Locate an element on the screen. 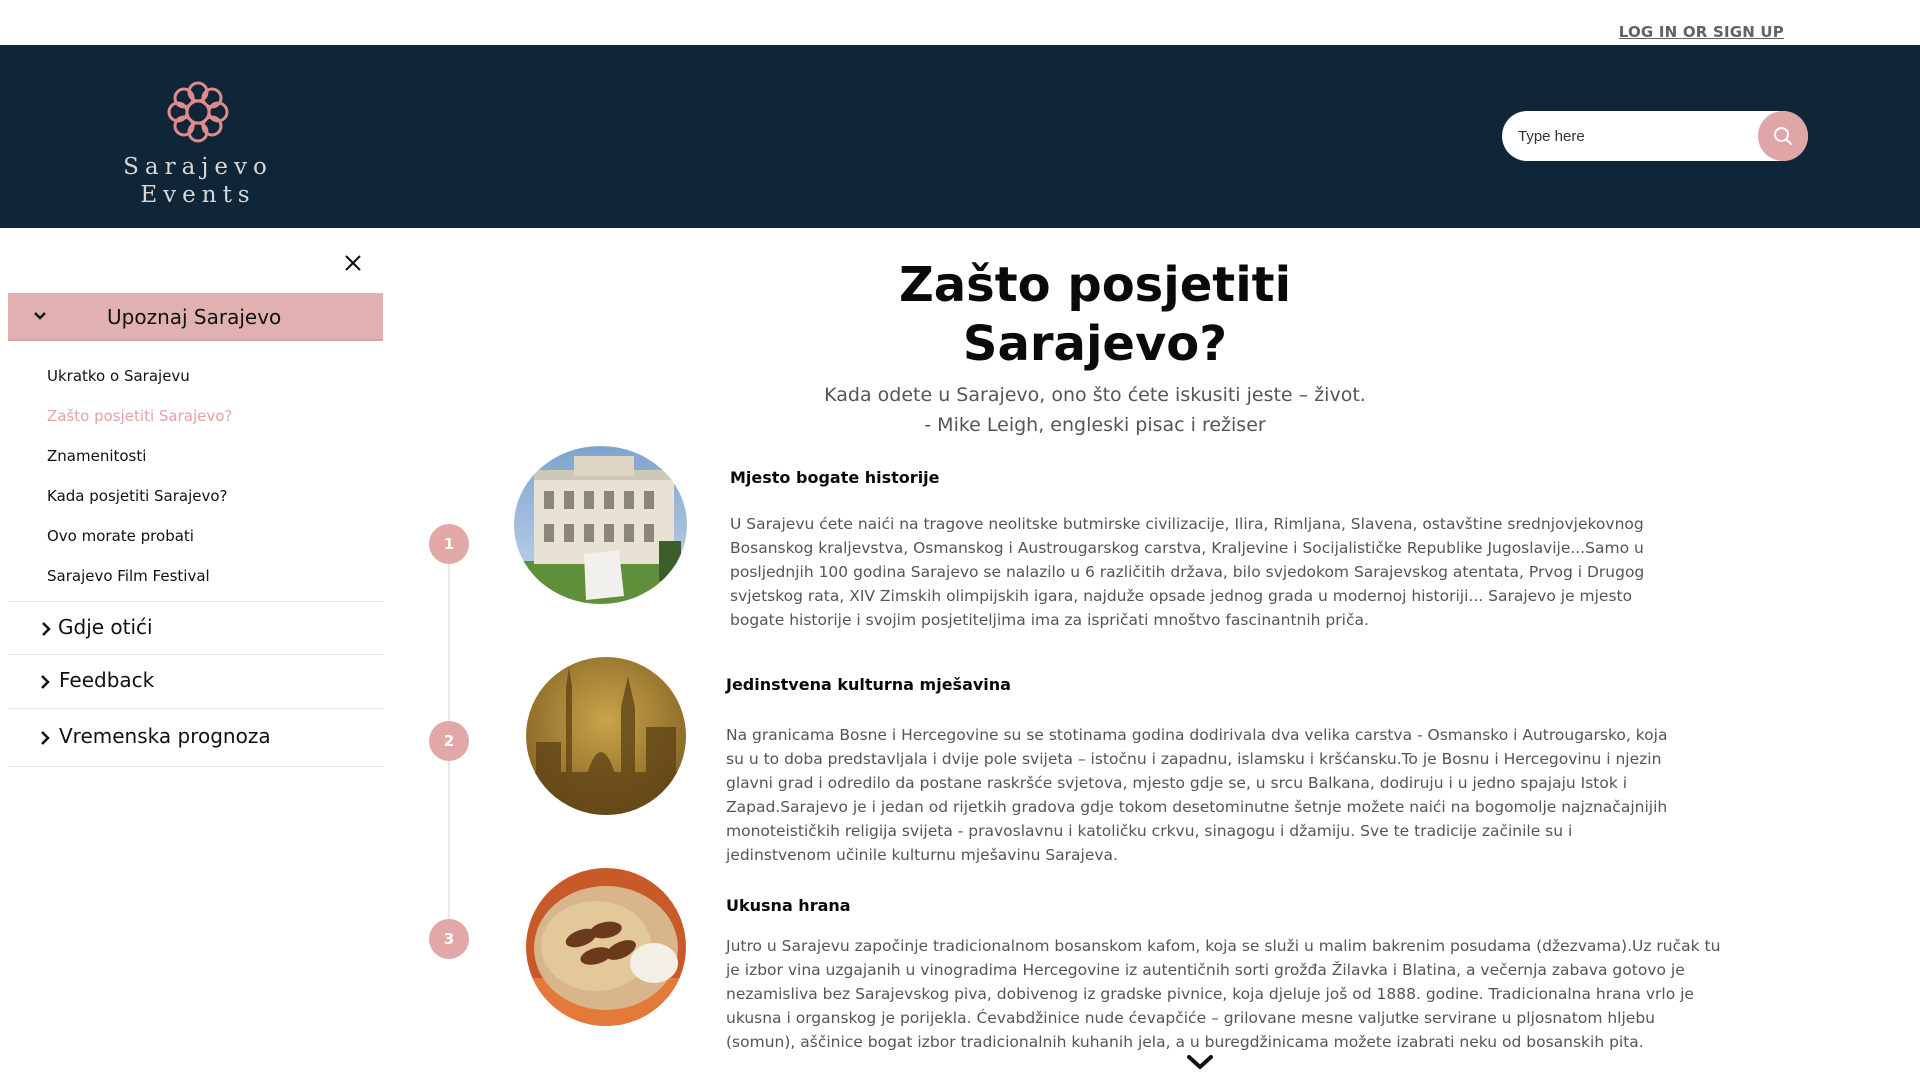  timeline-number-3: 3 is located at coordinates (449, 939).